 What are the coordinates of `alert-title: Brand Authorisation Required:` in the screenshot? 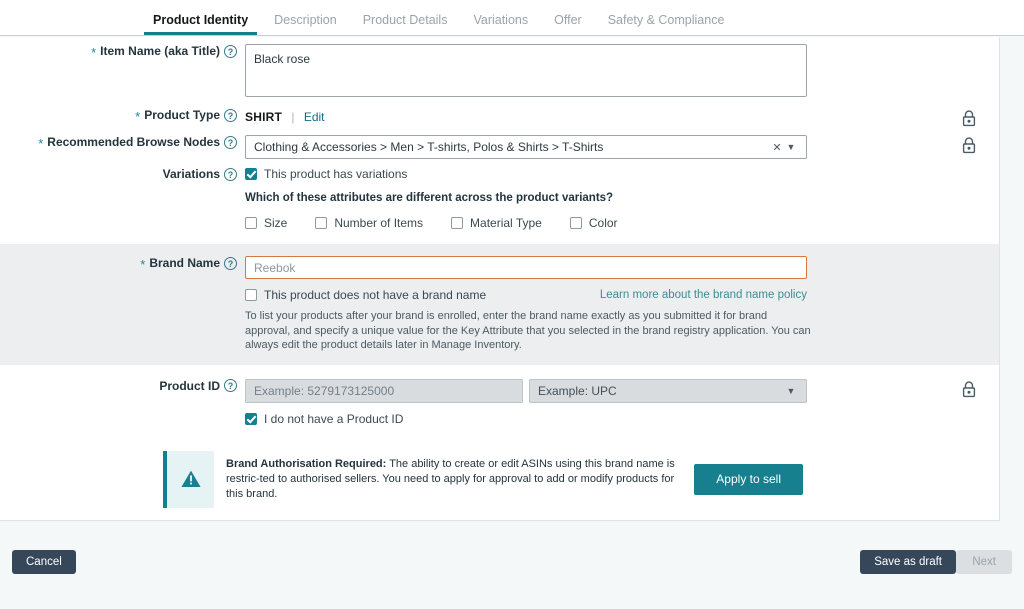 It's located at (306, 463).